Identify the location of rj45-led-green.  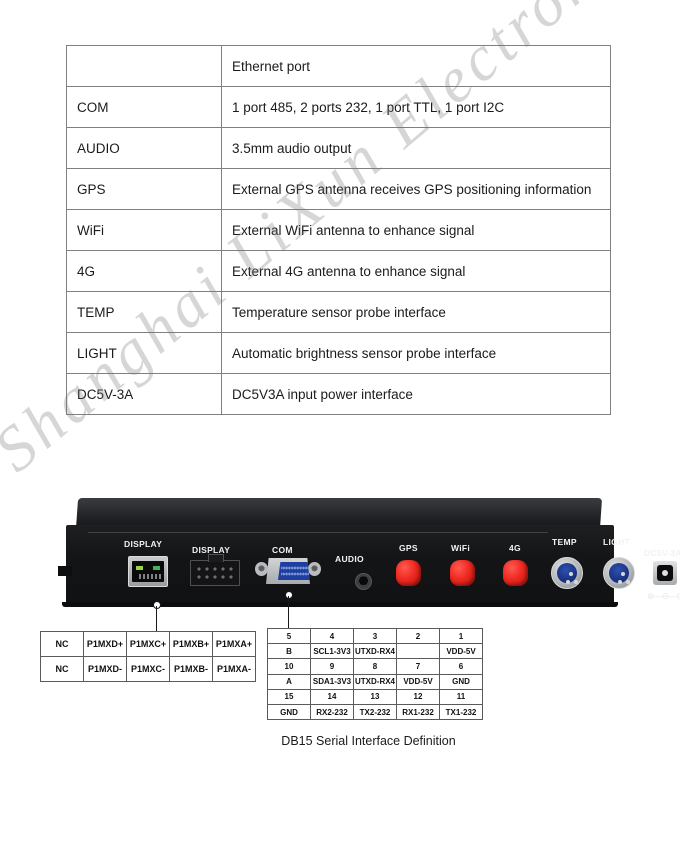
(139, 568).